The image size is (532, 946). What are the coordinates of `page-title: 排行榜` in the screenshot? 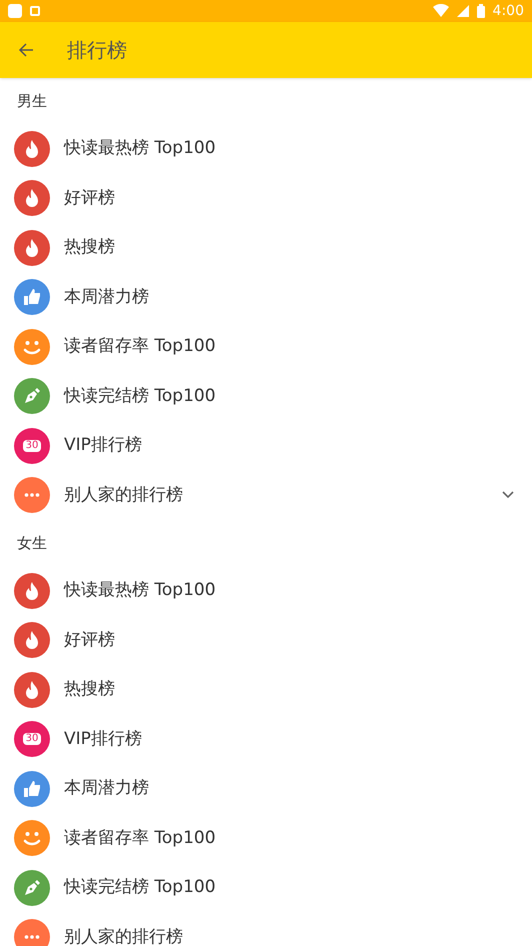 It's located at (97, 50).